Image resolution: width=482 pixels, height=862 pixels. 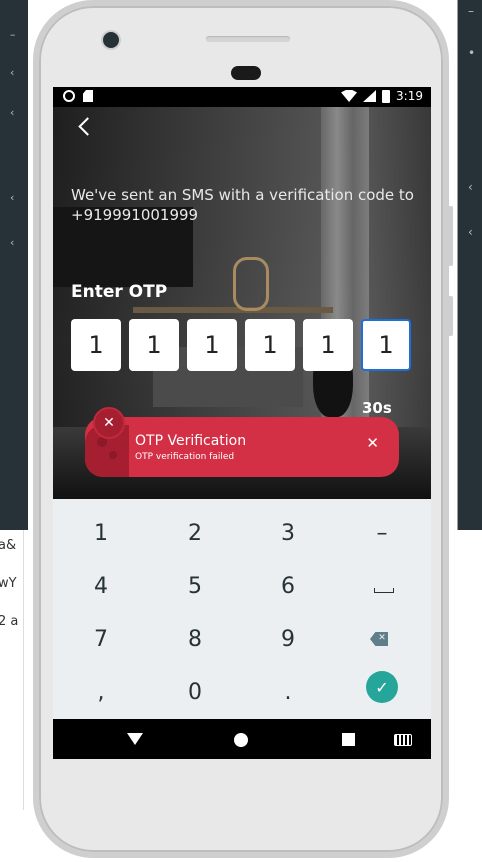 I want to click on toast-close-icon: ✕, so click(x=372, y=443).